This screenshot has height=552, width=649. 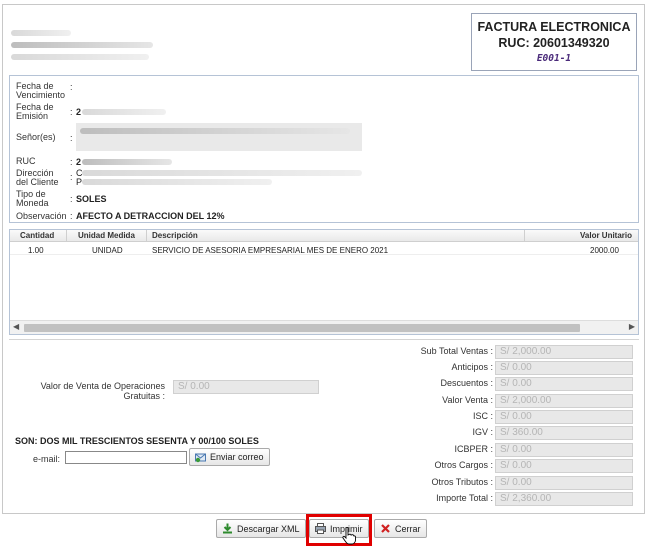 I want to click on emitter-address-redacted, so click(x=82, y=45).